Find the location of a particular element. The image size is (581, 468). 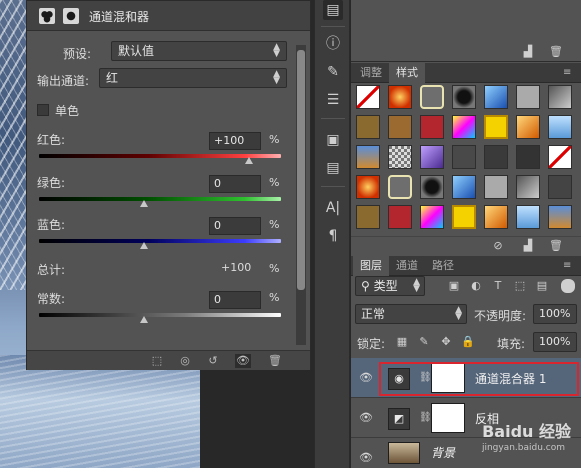

tab-channels: 通道 is located at coordinates (407, 266).